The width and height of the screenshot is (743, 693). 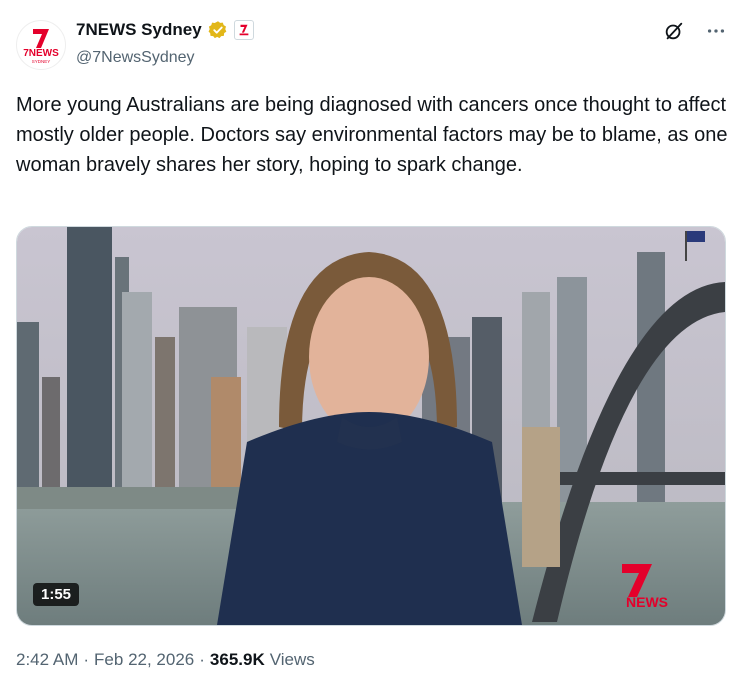 I want to click on tweet-header: 7NEWS SYDNEY 7NEWS Sydney @7NewsSydney, so click(x=371, y=44).